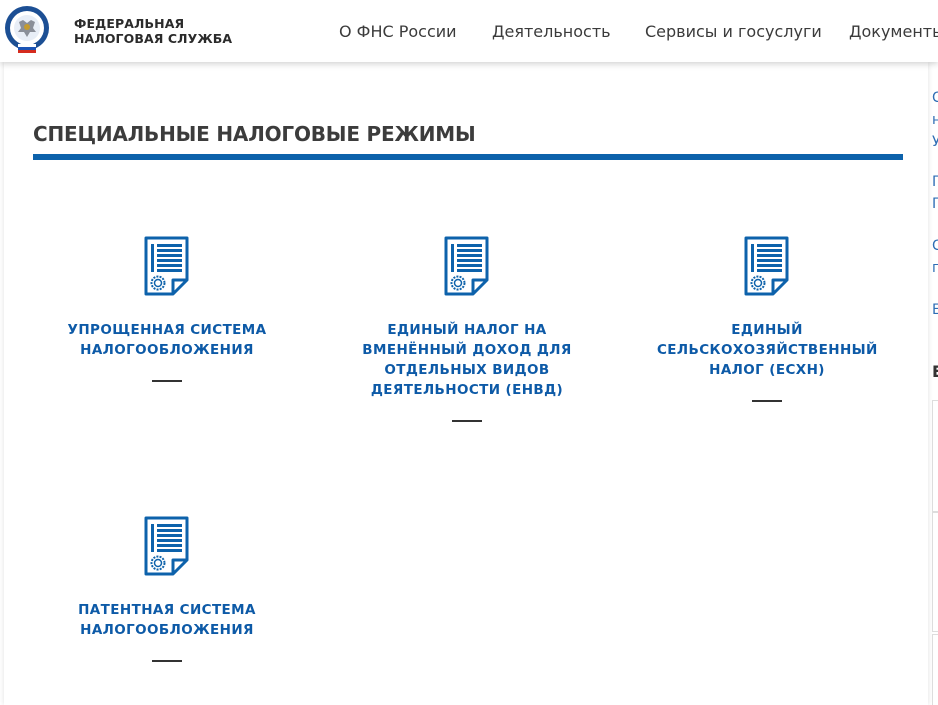  What do you see at coordinates (733, 31) in the screenshot?
I see `nav-item-services: Сервисы и госуслуги` at bounding box center [733, 31].